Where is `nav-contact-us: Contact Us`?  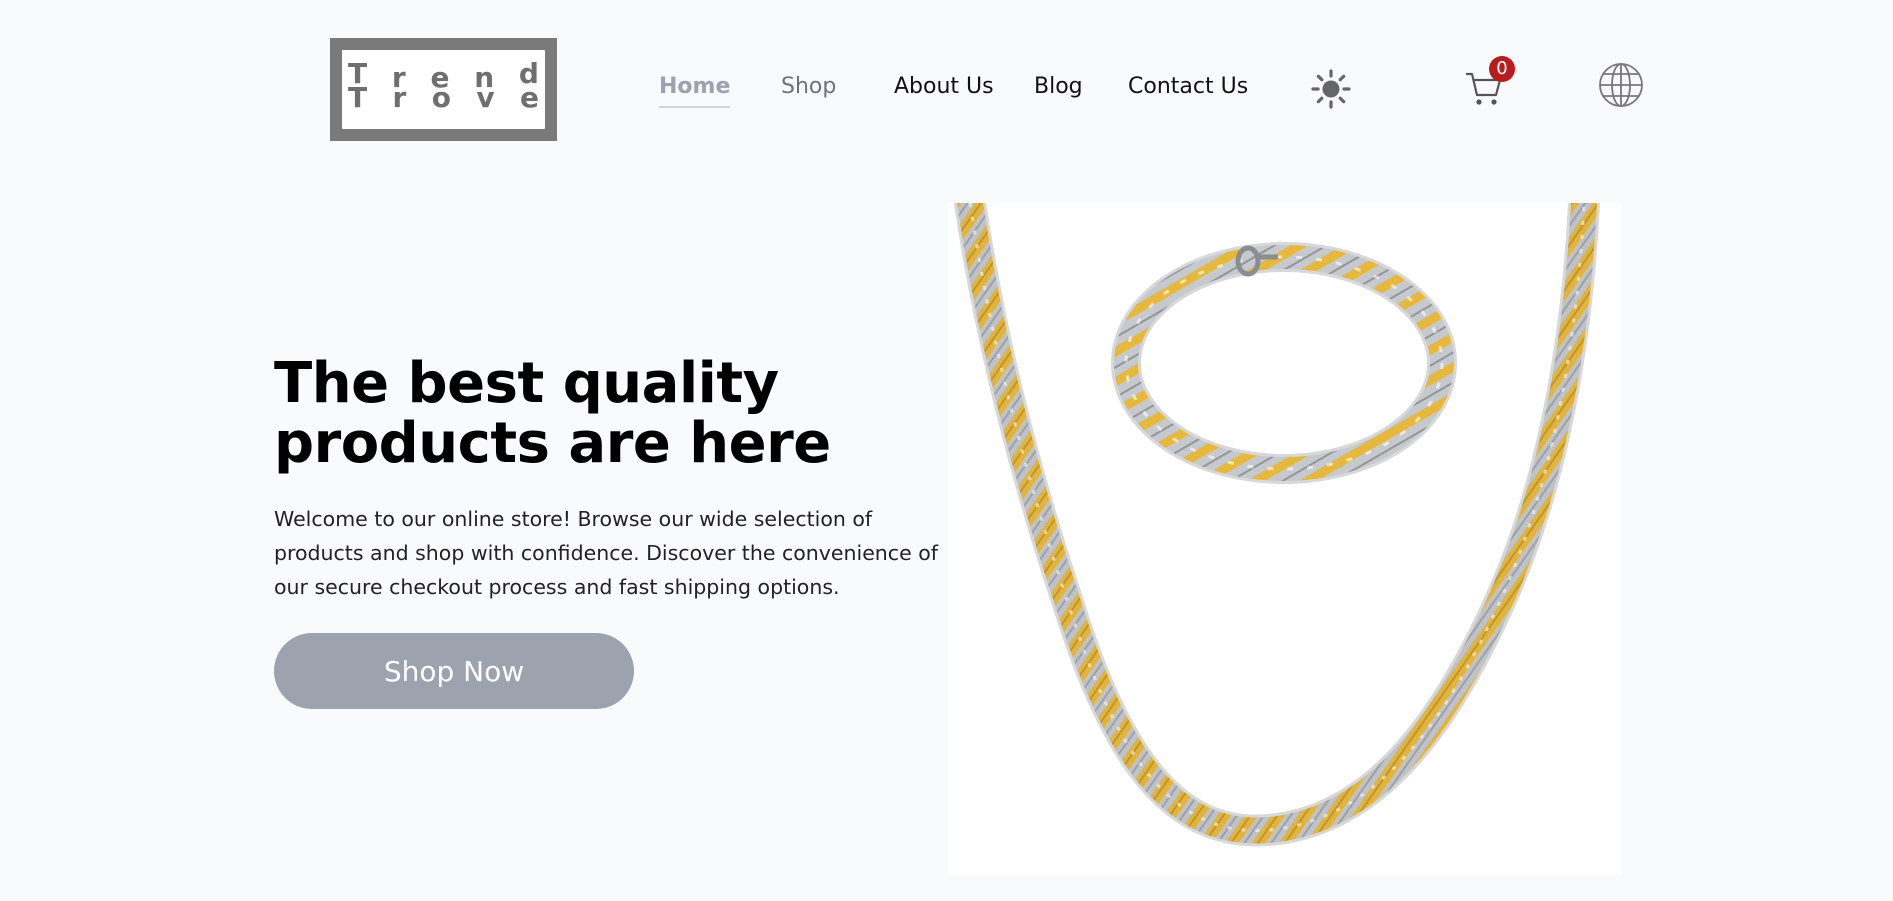 nav-contact-us: Contact Us is located at coordinates (1188, 87).